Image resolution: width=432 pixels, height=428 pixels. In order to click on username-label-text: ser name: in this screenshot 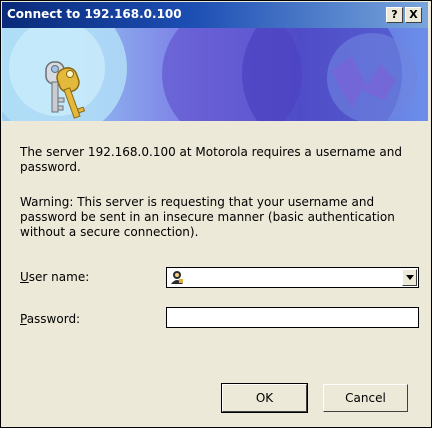, I will do `click(59, 277)`.